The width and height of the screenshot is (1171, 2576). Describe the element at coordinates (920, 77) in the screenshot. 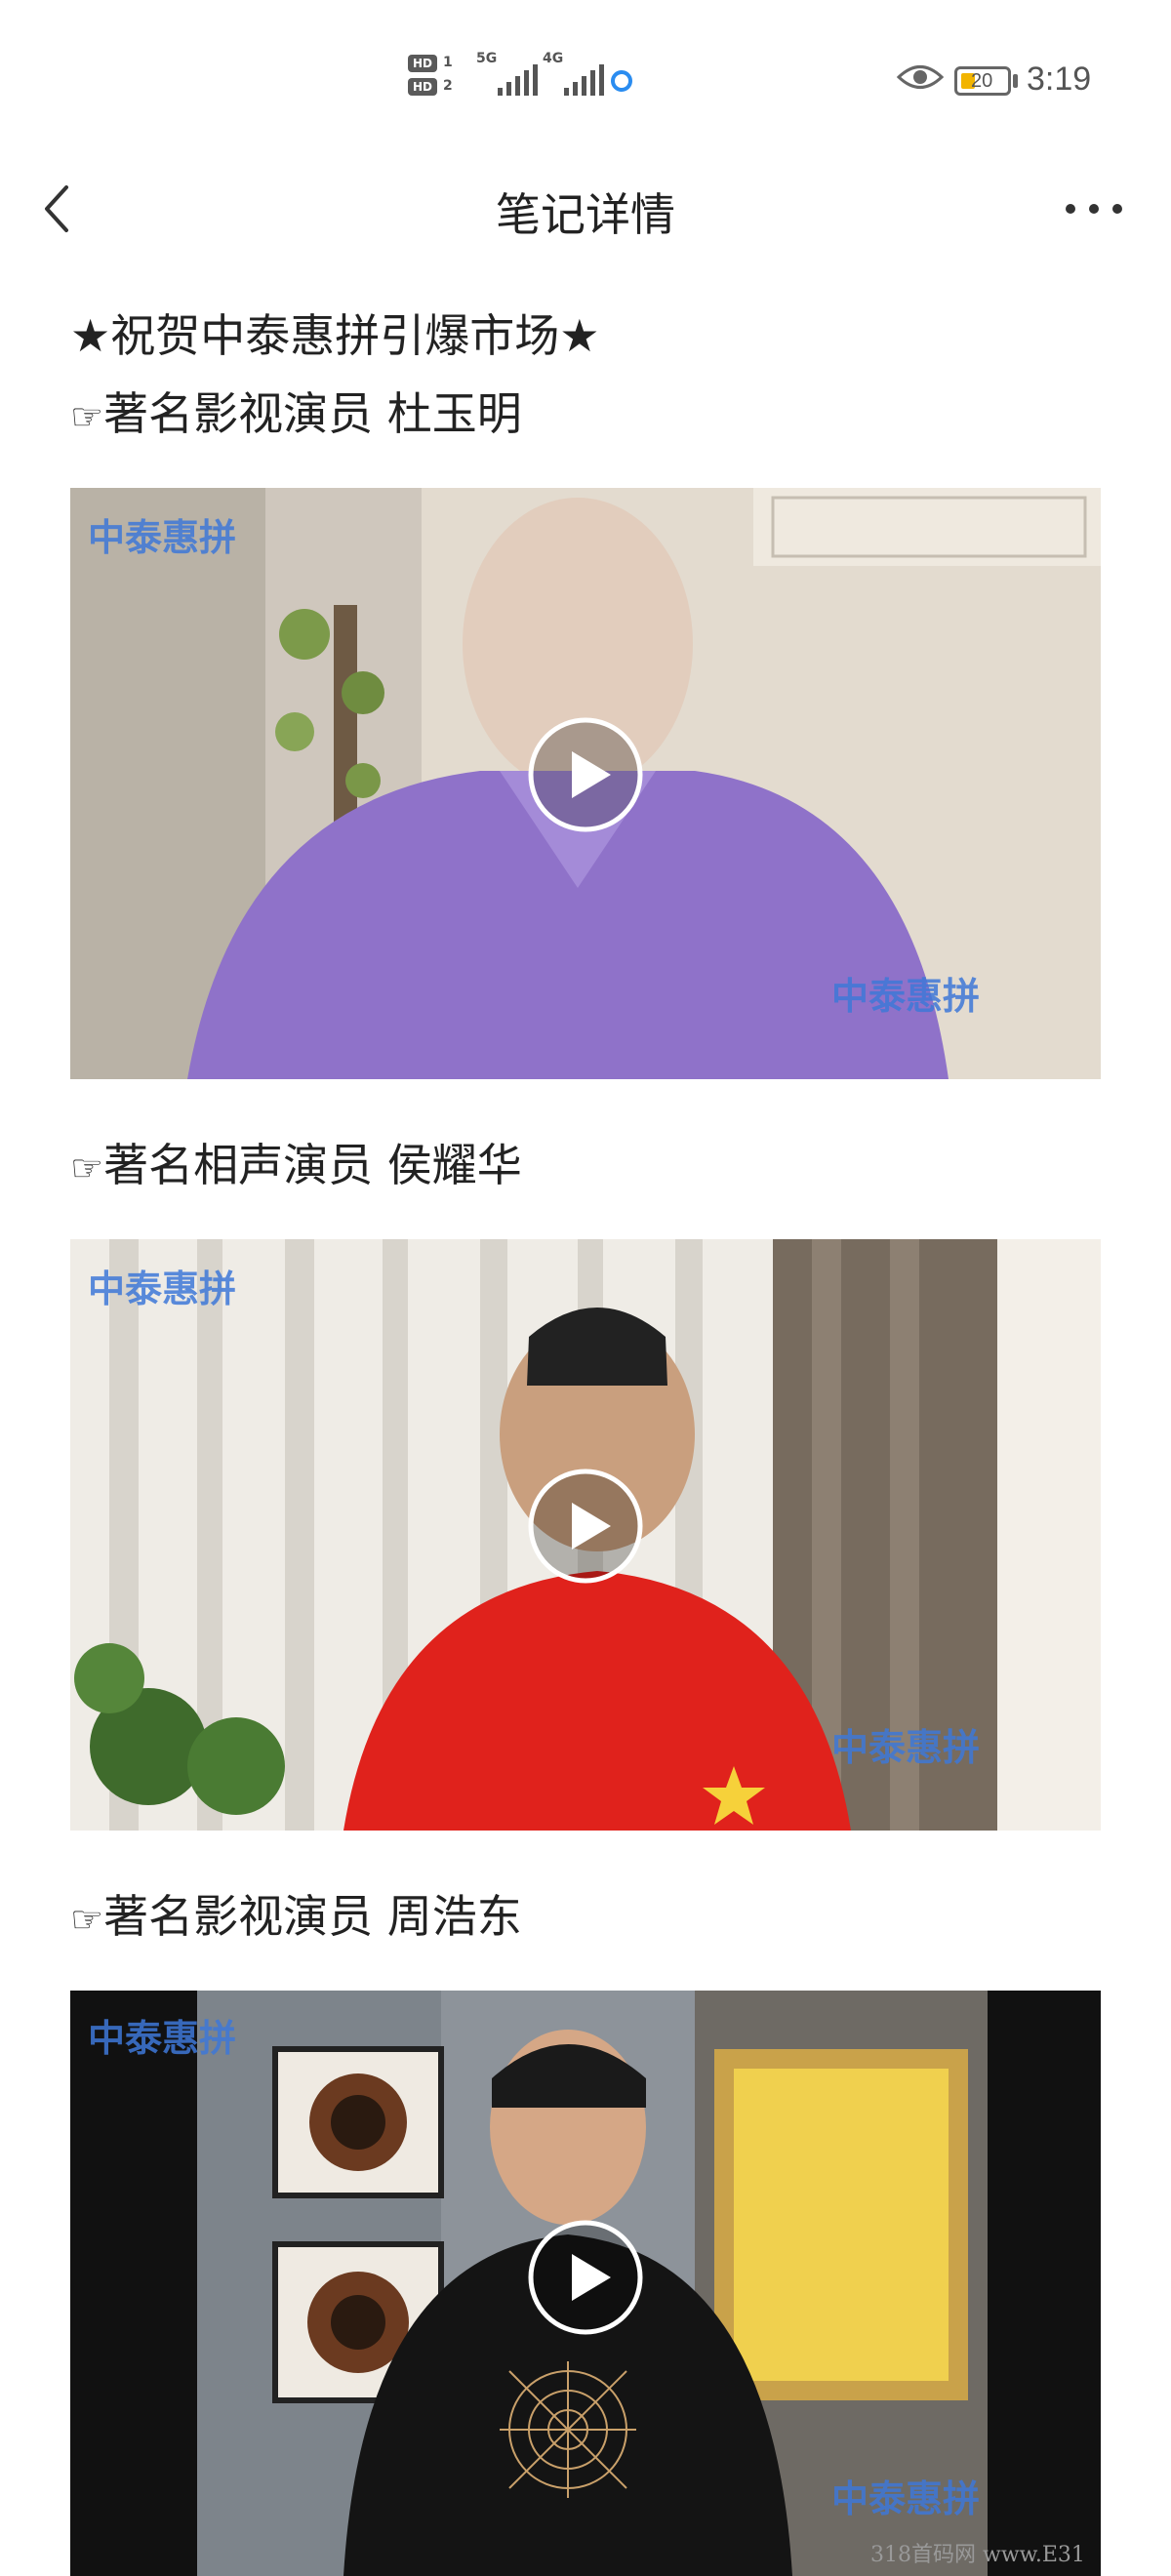

I see `eye-icon` at that location.